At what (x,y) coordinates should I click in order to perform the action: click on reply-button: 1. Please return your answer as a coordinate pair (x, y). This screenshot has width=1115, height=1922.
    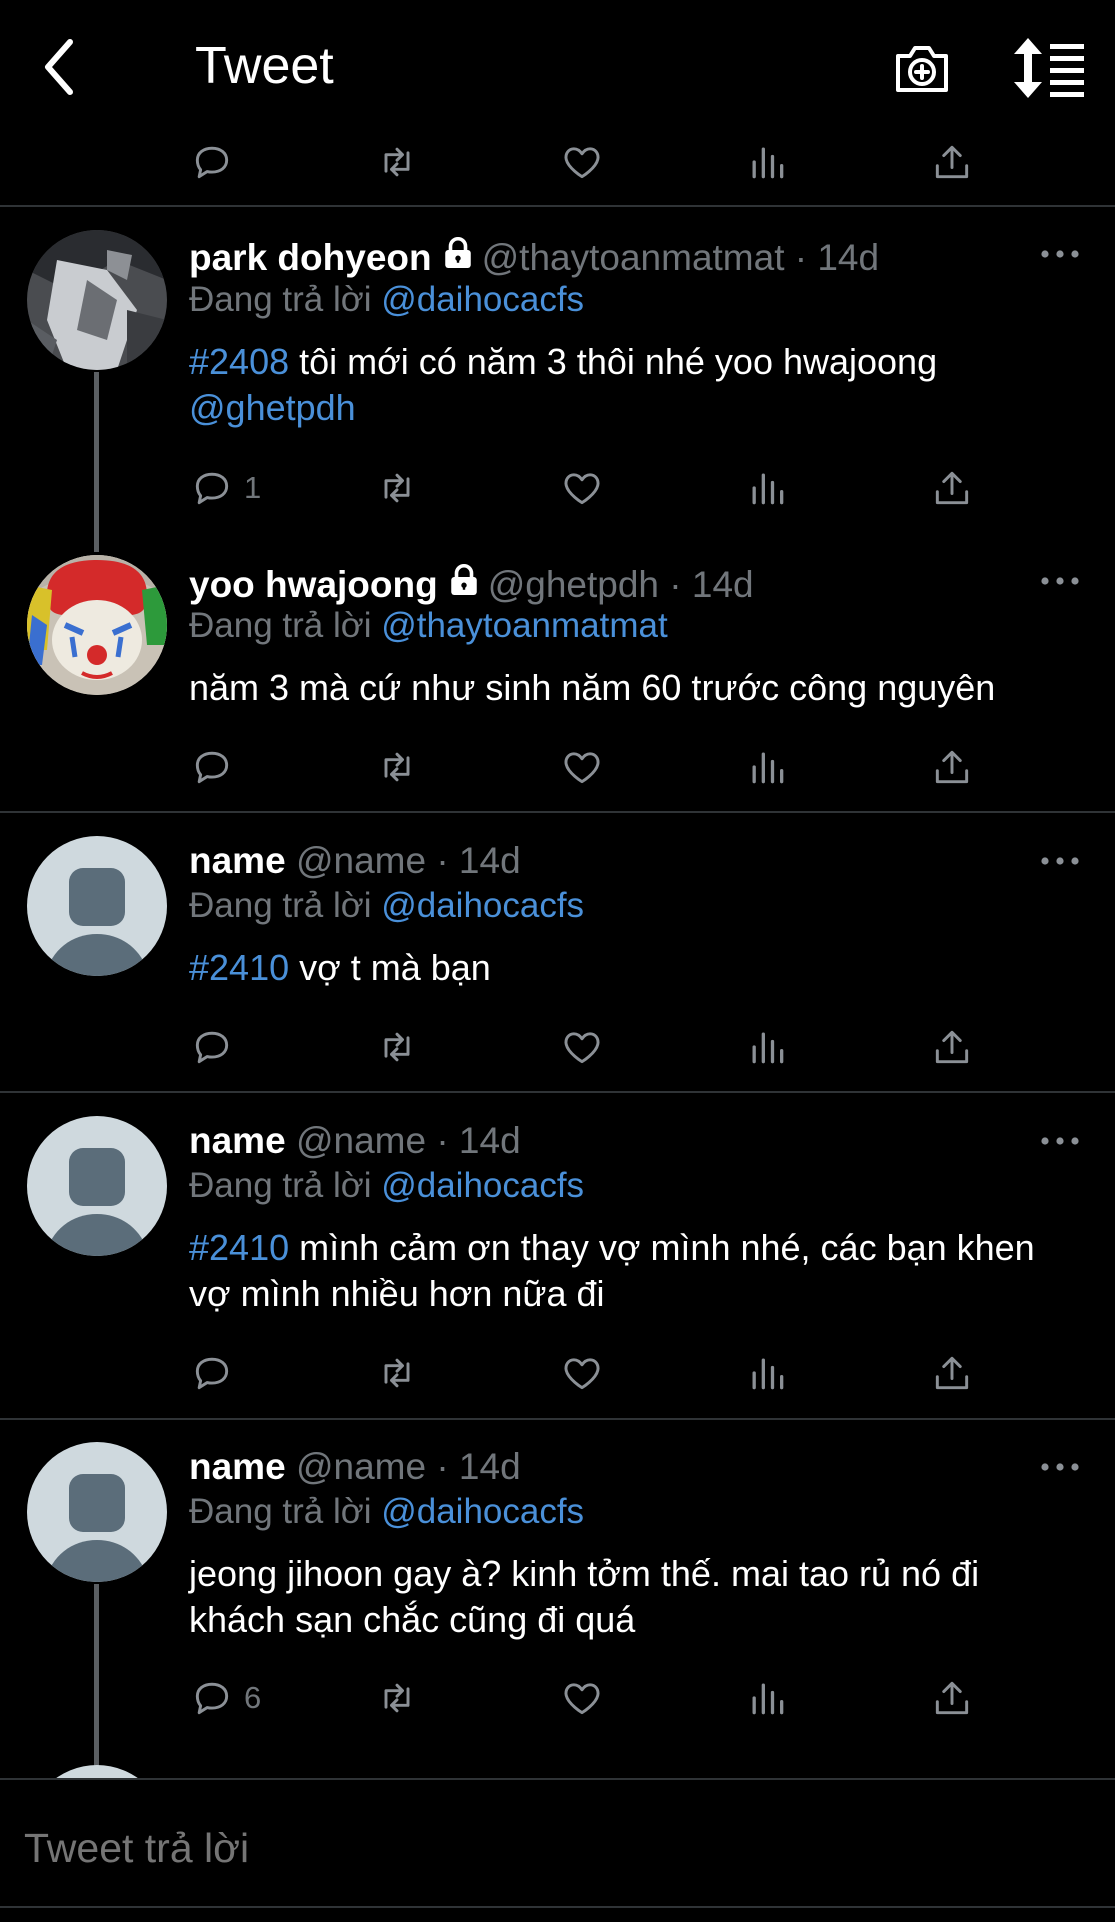
    Looking at the image, I should click on (225, 488).